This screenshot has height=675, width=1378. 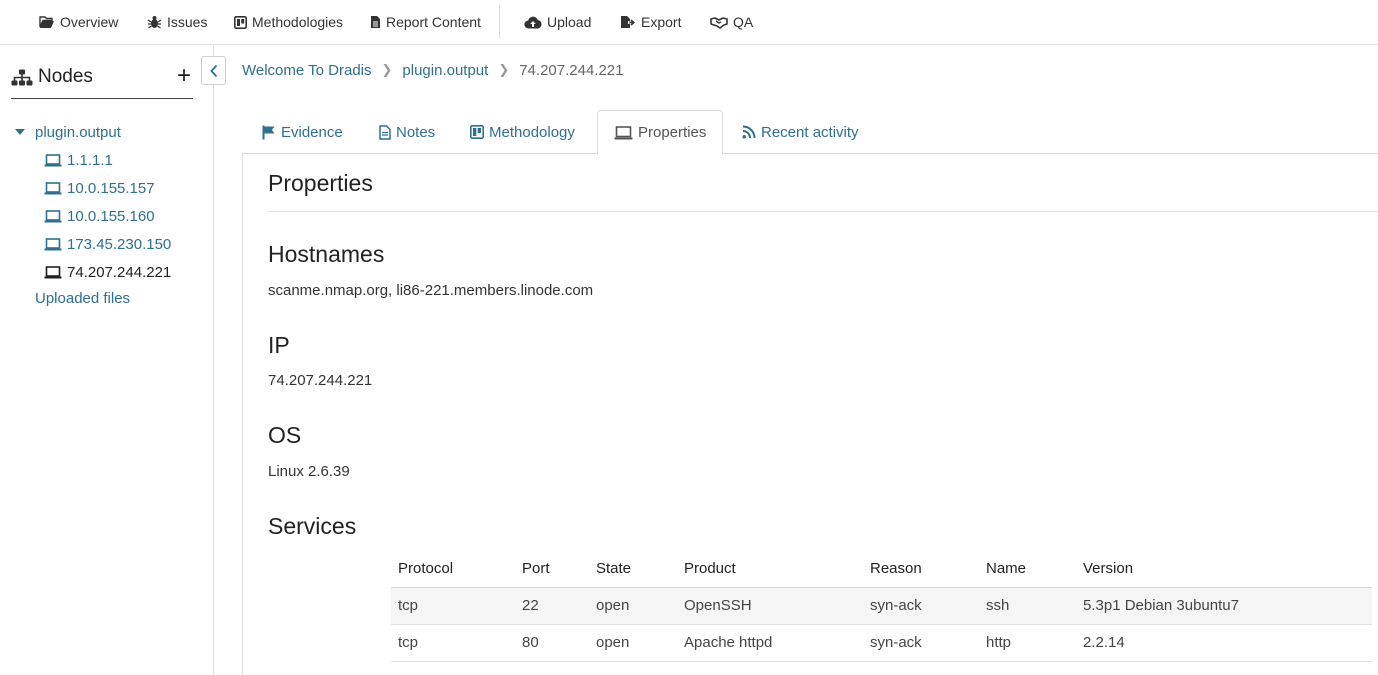 What do you see at coordinates (184, 76) in the screenshot?
I see `add-node-button: +` at bounding box center [184, 76].